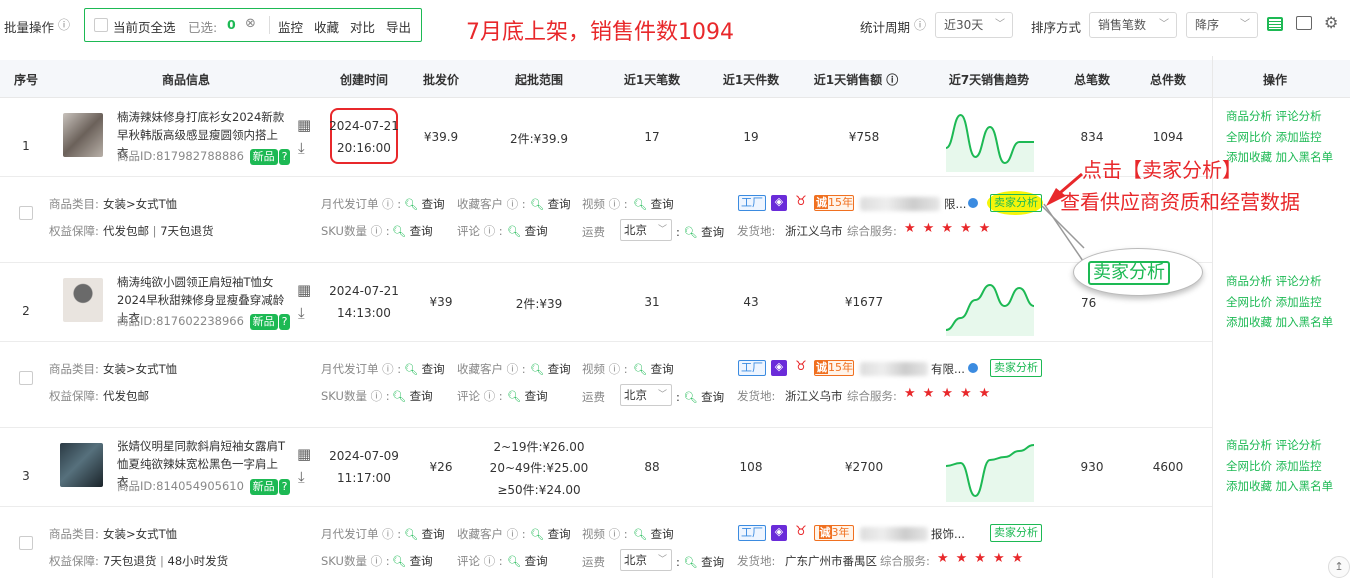 This screenshot has width=1350, height=578. Describe the element at coordinates (539, 447) in the screenshot. I see `order-range-tier-1: 2~19件:¥26.00` at that location.